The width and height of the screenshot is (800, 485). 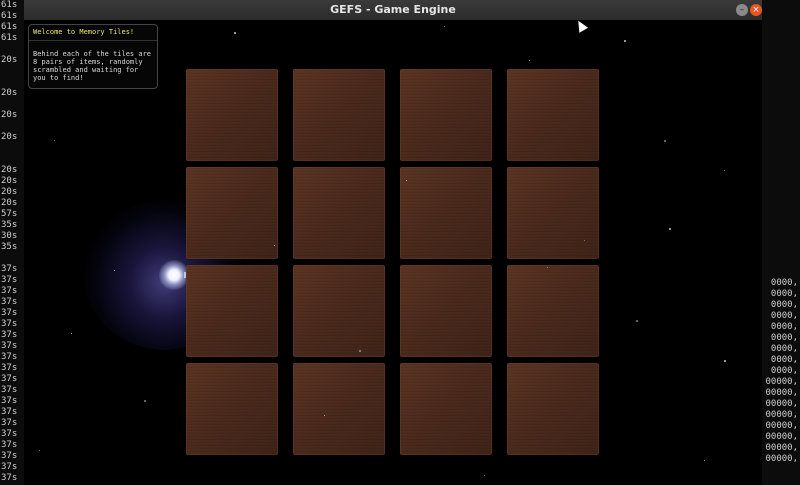 I want to click on title-bar: GEFS - Game Engine – ×, so click(x=393, y=10).